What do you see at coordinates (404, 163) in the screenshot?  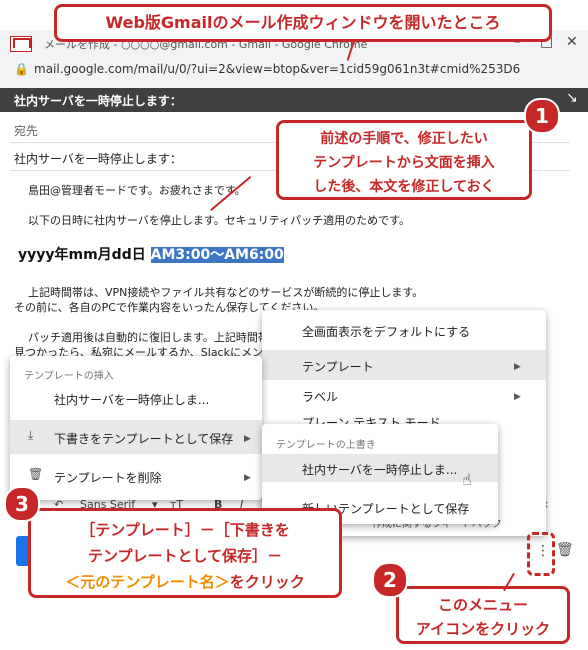 I see `callout-1-line: テンプレートから文面を挿入` at bounding box center [404, 163].